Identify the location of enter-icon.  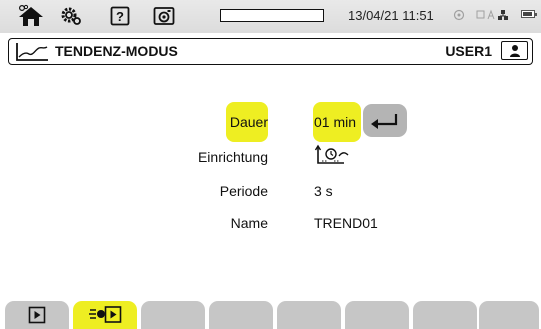
(384, 121).